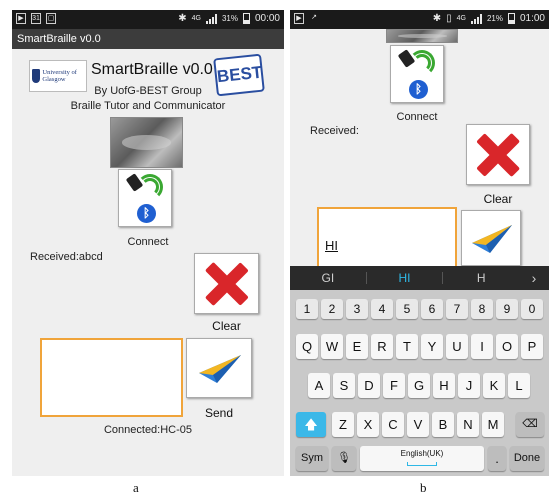  I want to click on byline: By UofG-BEST Group, so click(148, 91).